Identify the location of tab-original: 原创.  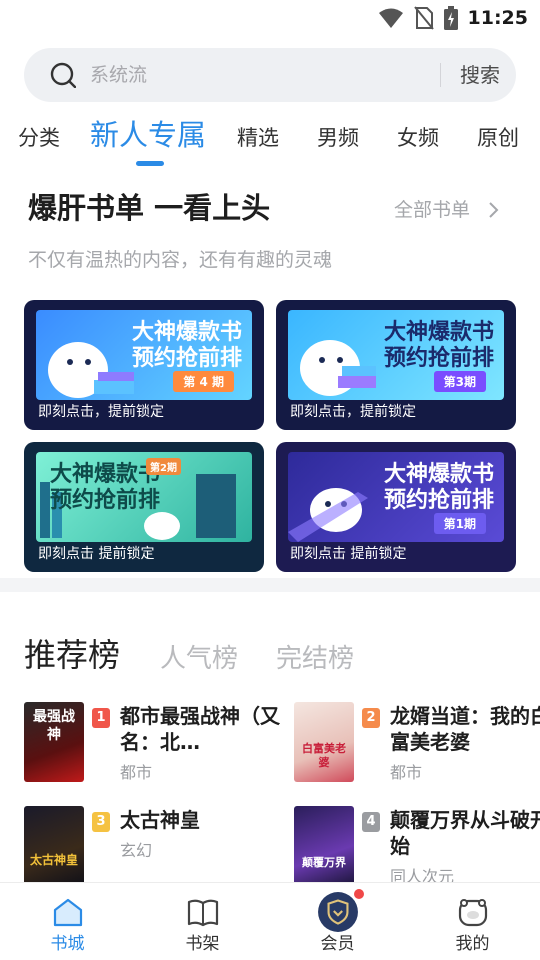
(498, 138).